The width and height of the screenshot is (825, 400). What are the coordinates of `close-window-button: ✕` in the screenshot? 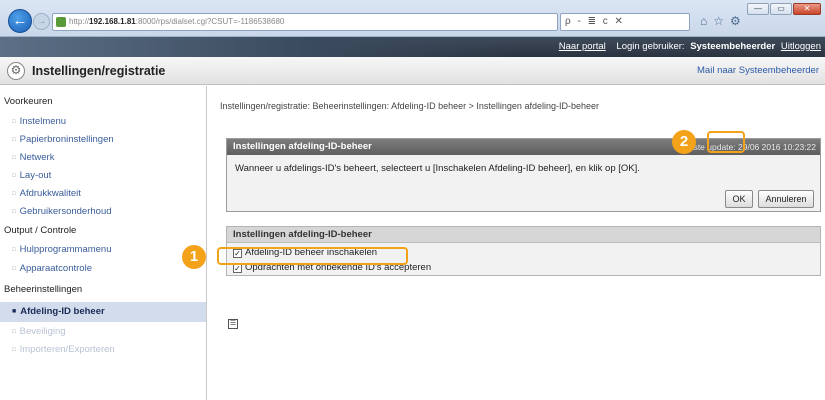 It's located at (807, 9).